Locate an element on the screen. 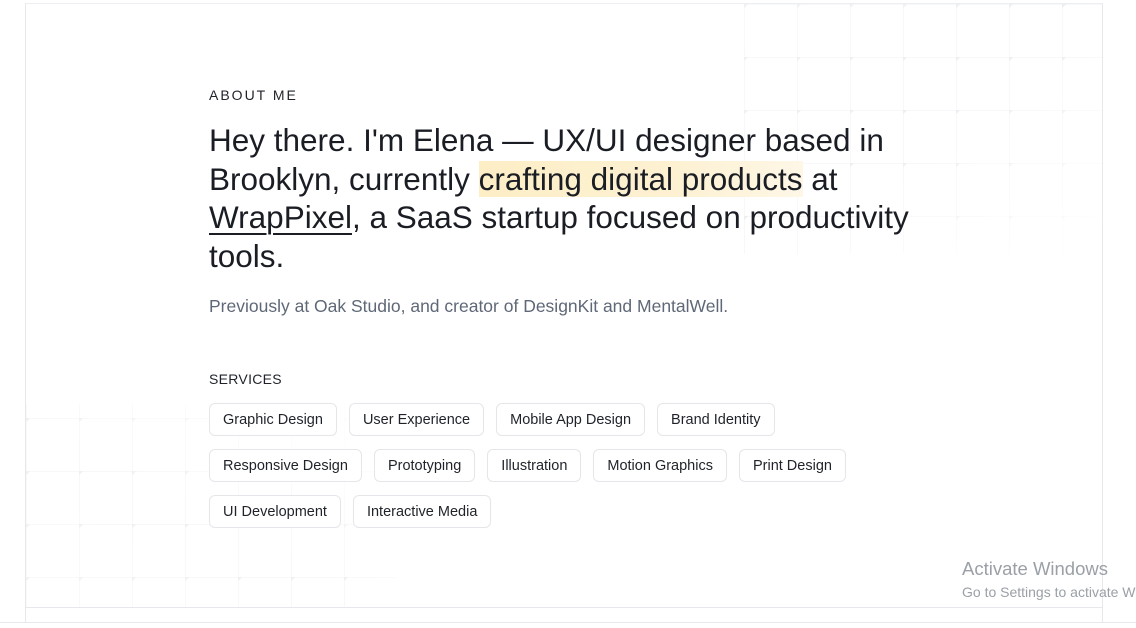 This screenshot has width=1136, height=628. service-chip-prototyping: Prototyping is located at coordinates (424, 465).